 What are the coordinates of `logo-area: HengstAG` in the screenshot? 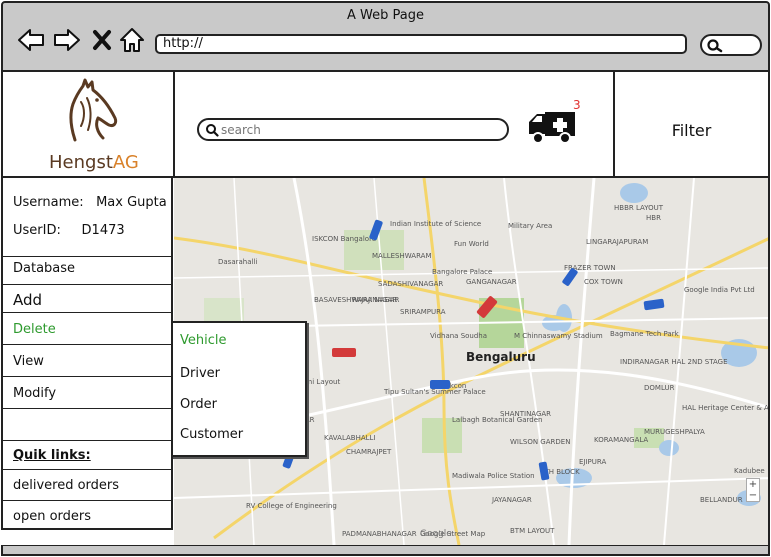 It's located at (89, 125).